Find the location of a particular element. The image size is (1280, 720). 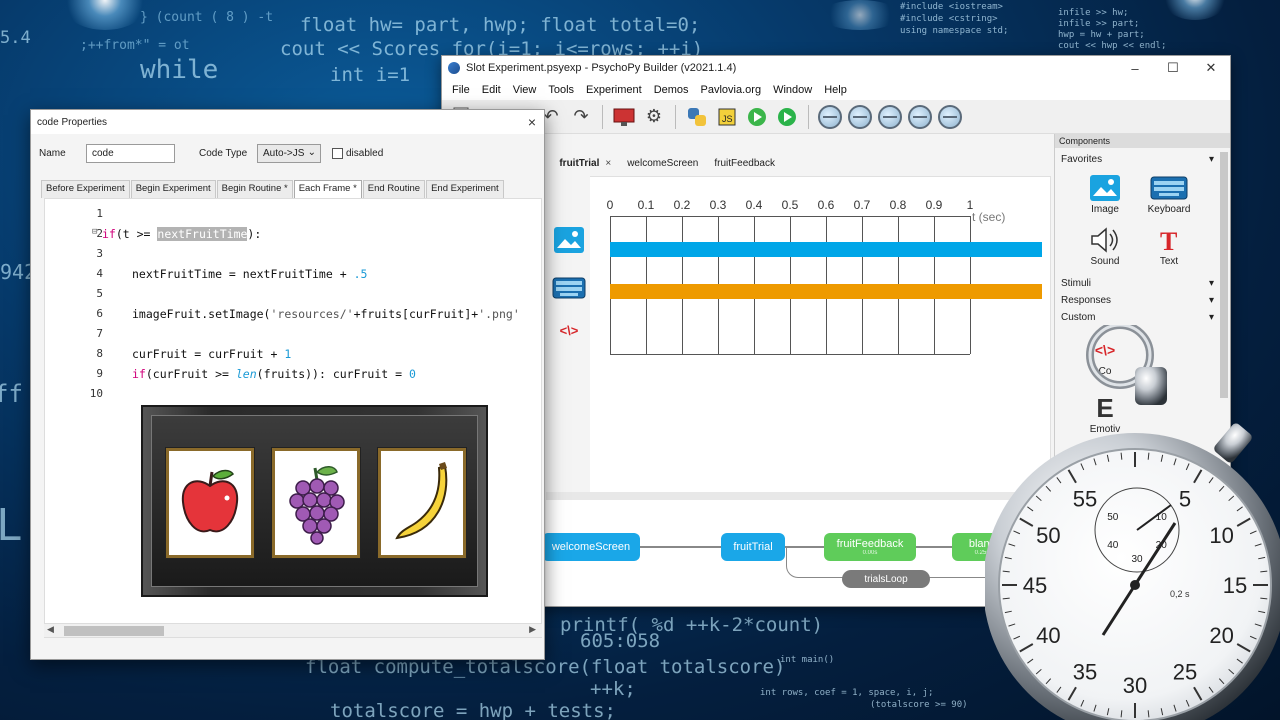

tab-welcomescreen: welcomeScreen is located at coordinates (662, 163).